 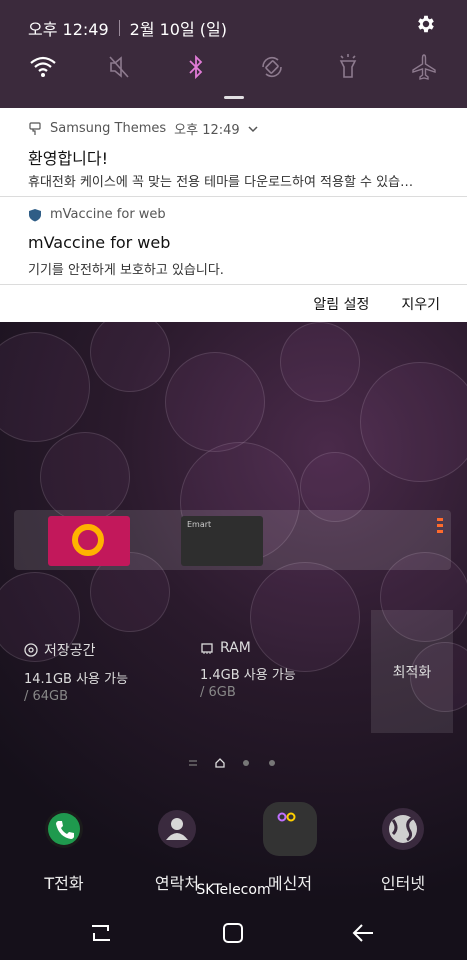 I want to click on status-bar: 오후 12:49 2월 10일 (일), so click(x=127, y=28).